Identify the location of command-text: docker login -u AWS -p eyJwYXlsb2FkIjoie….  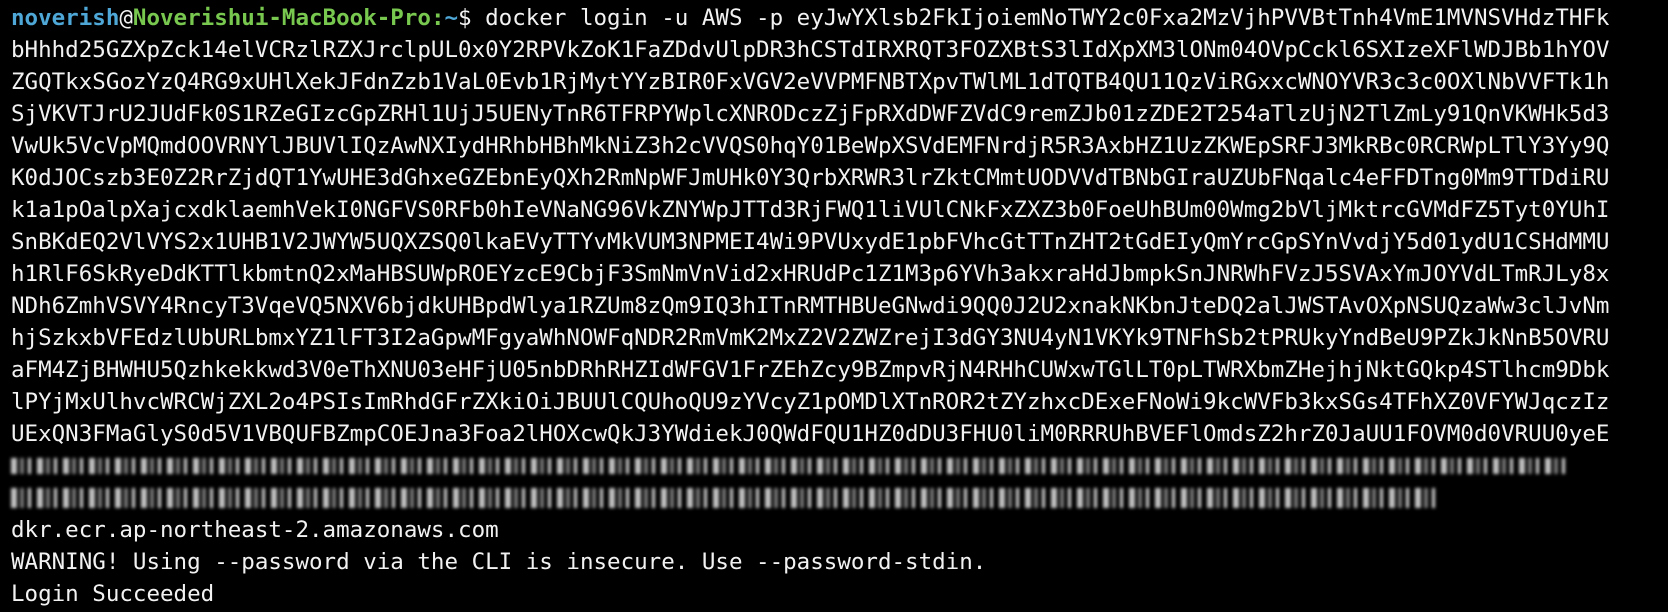
(1040, 18).